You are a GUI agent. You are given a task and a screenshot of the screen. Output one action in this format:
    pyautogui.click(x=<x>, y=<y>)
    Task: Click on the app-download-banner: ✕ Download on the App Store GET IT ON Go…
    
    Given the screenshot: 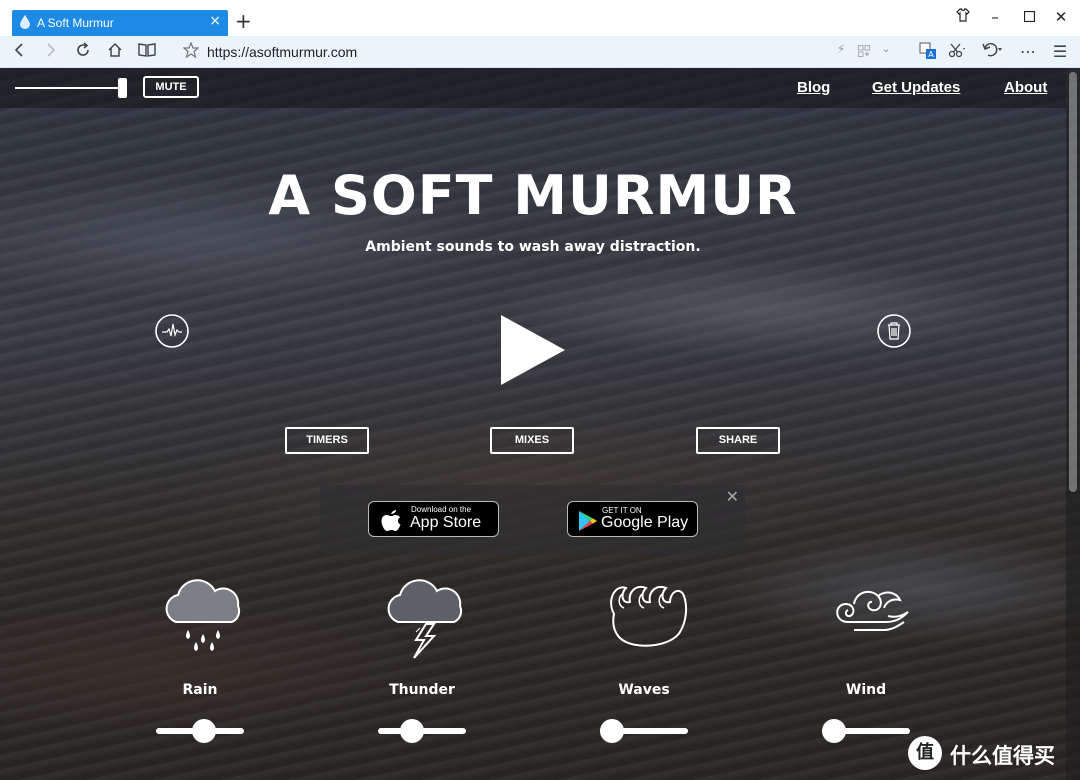 What is the action you would take?
    pyautogui.click(x=532, y=520)
    